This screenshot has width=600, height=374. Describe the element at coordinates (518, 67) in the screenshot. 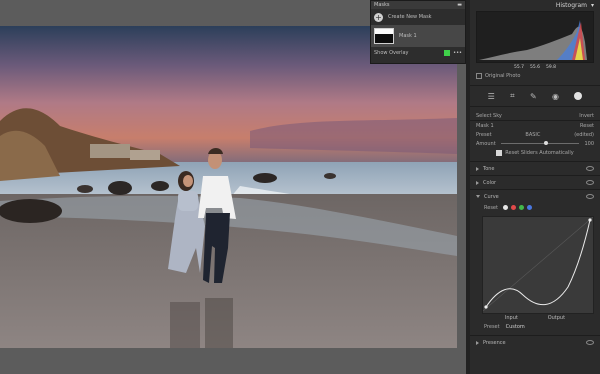

I see `histogram-value-r: 55.7` at that location.